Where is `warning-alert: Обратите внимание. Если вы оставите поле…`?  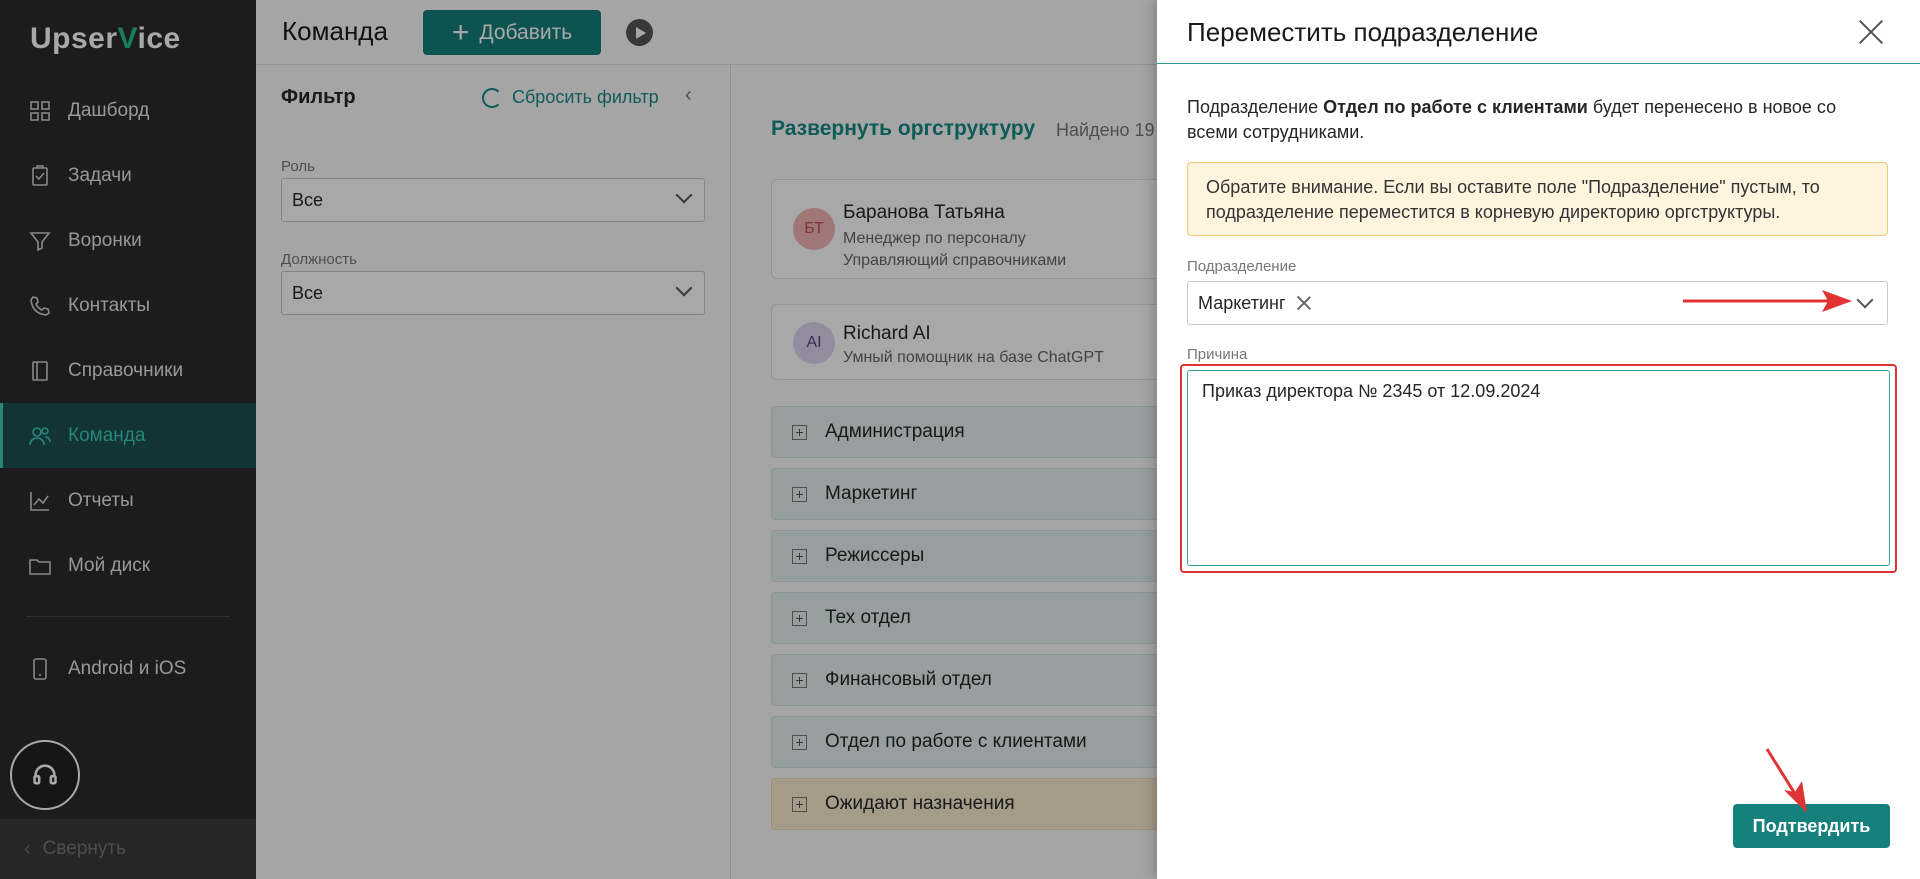 warning-alert: Обратите внимание. Если вы оставите поле… is located at coordinates (1537, 199).